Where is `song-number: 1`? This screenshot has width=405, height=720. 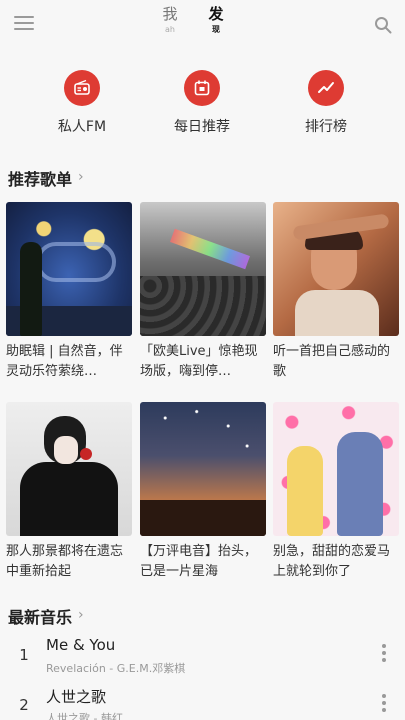 song-number: 1 is located at coordinates (24, 655).